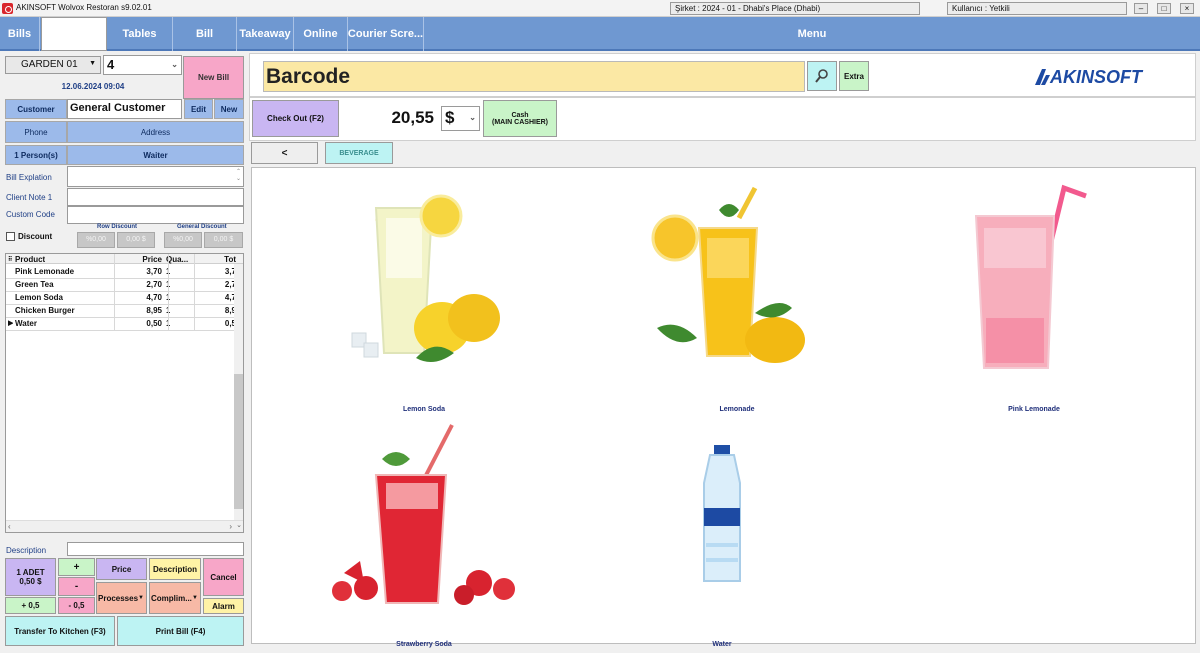 The height and width of the screenshot is (653, 1200). What do you see at coordinates (20, 34) in the screenshot?
I see `nav-bills: Bills` at bounding box center [20, 34].